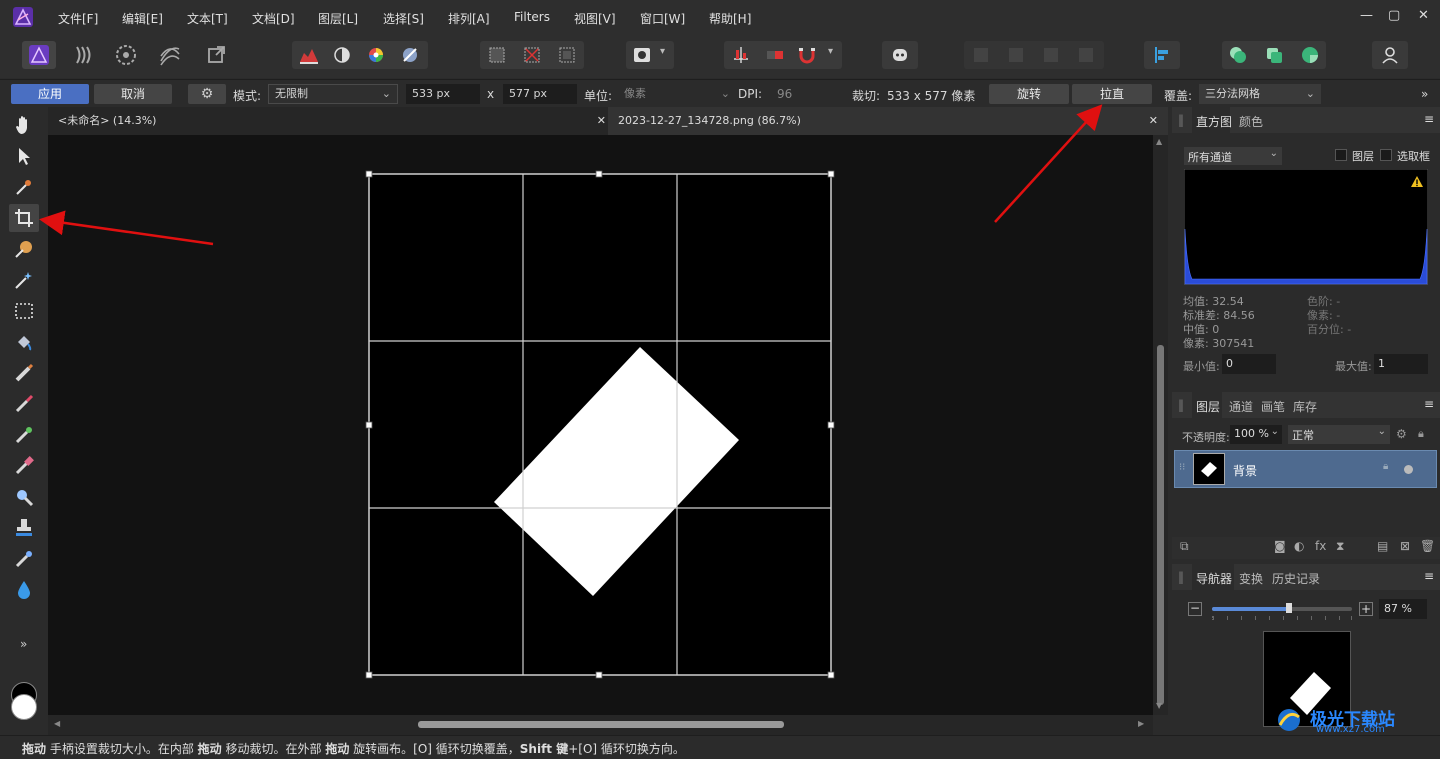 The image size is (1440, 759). I want to click on snapping-magnet-icon, so click(807, 55).